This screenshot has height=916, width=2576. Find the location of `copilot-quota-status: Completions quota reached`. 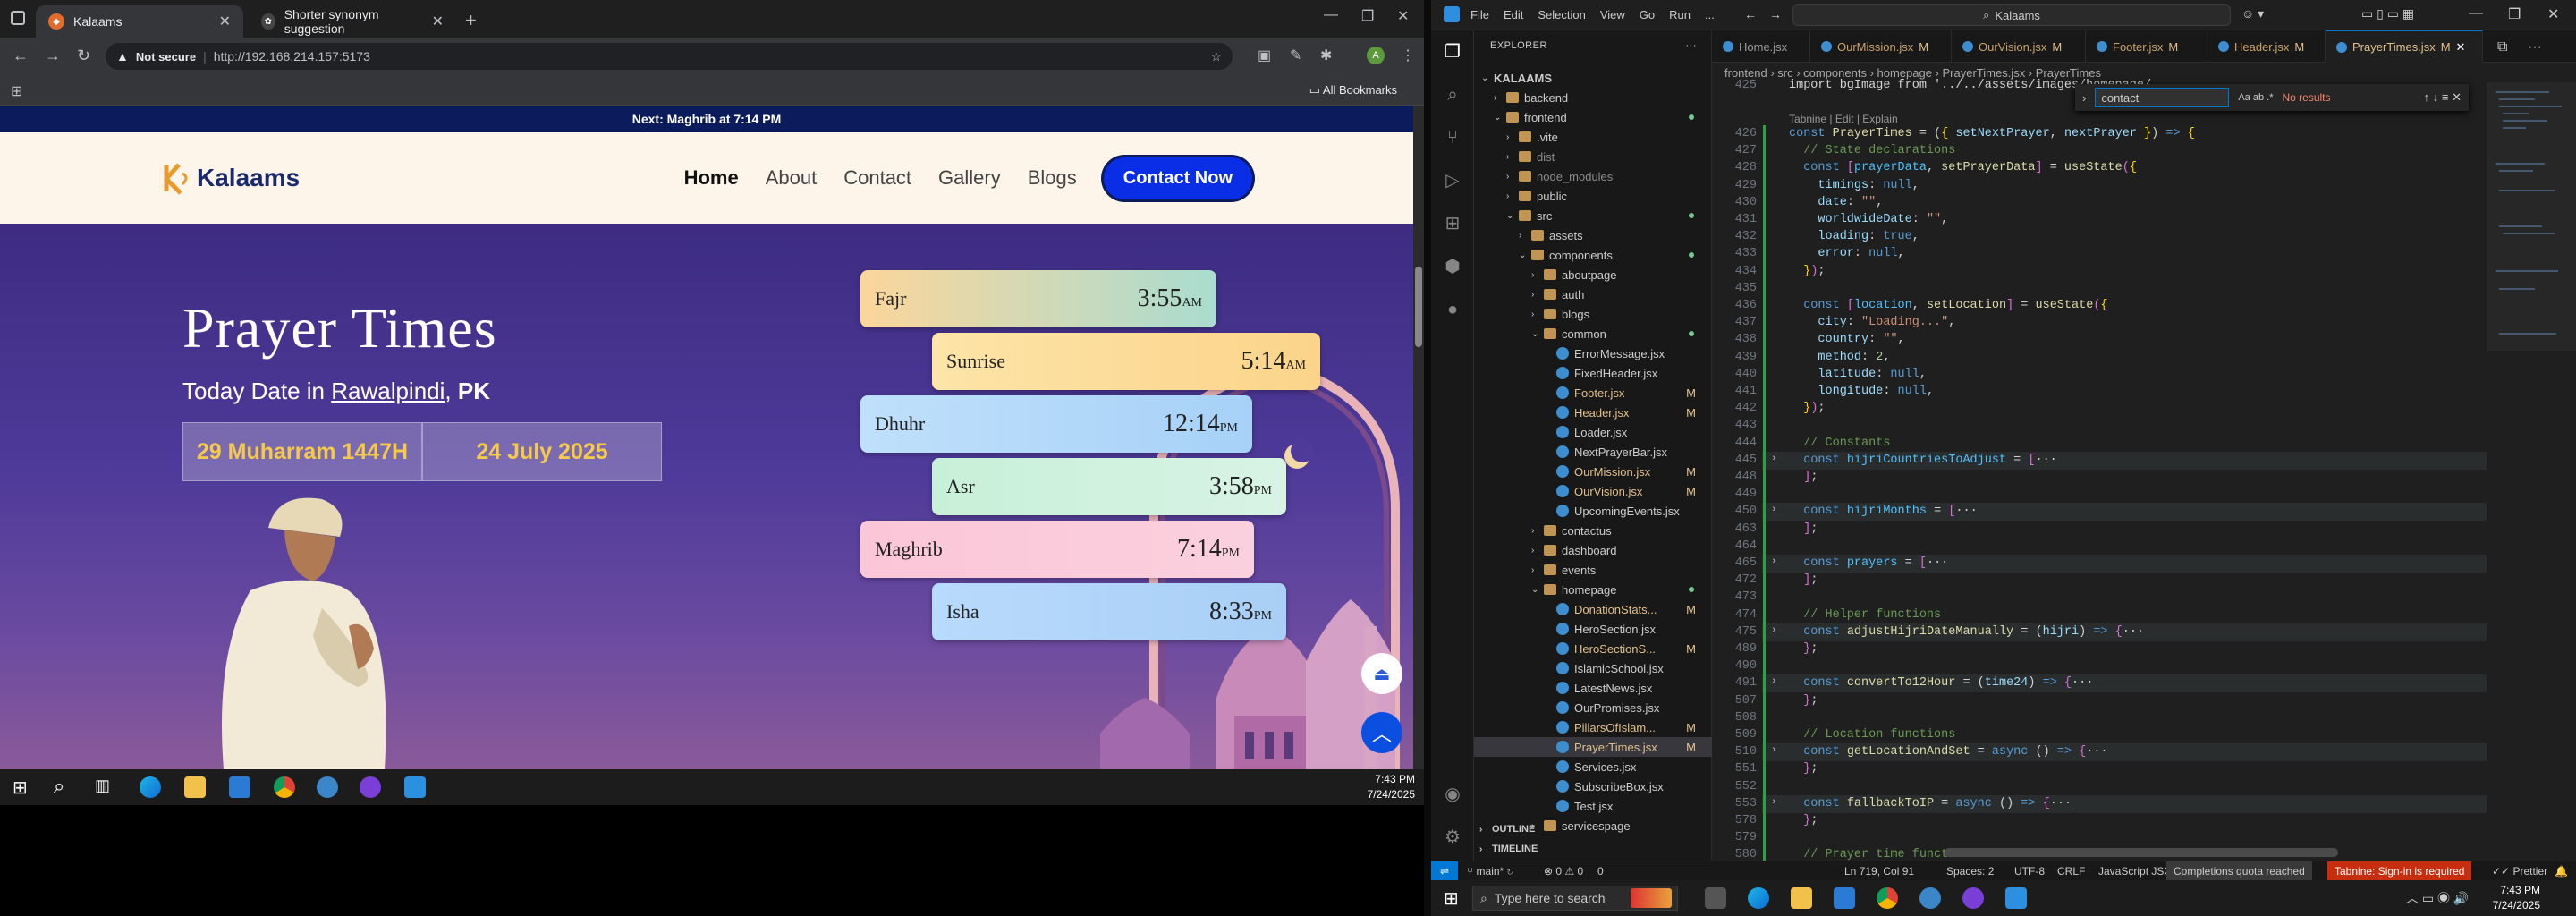

copilot-quota-status: Completions quota reached is located at coordinates (2239, 871).